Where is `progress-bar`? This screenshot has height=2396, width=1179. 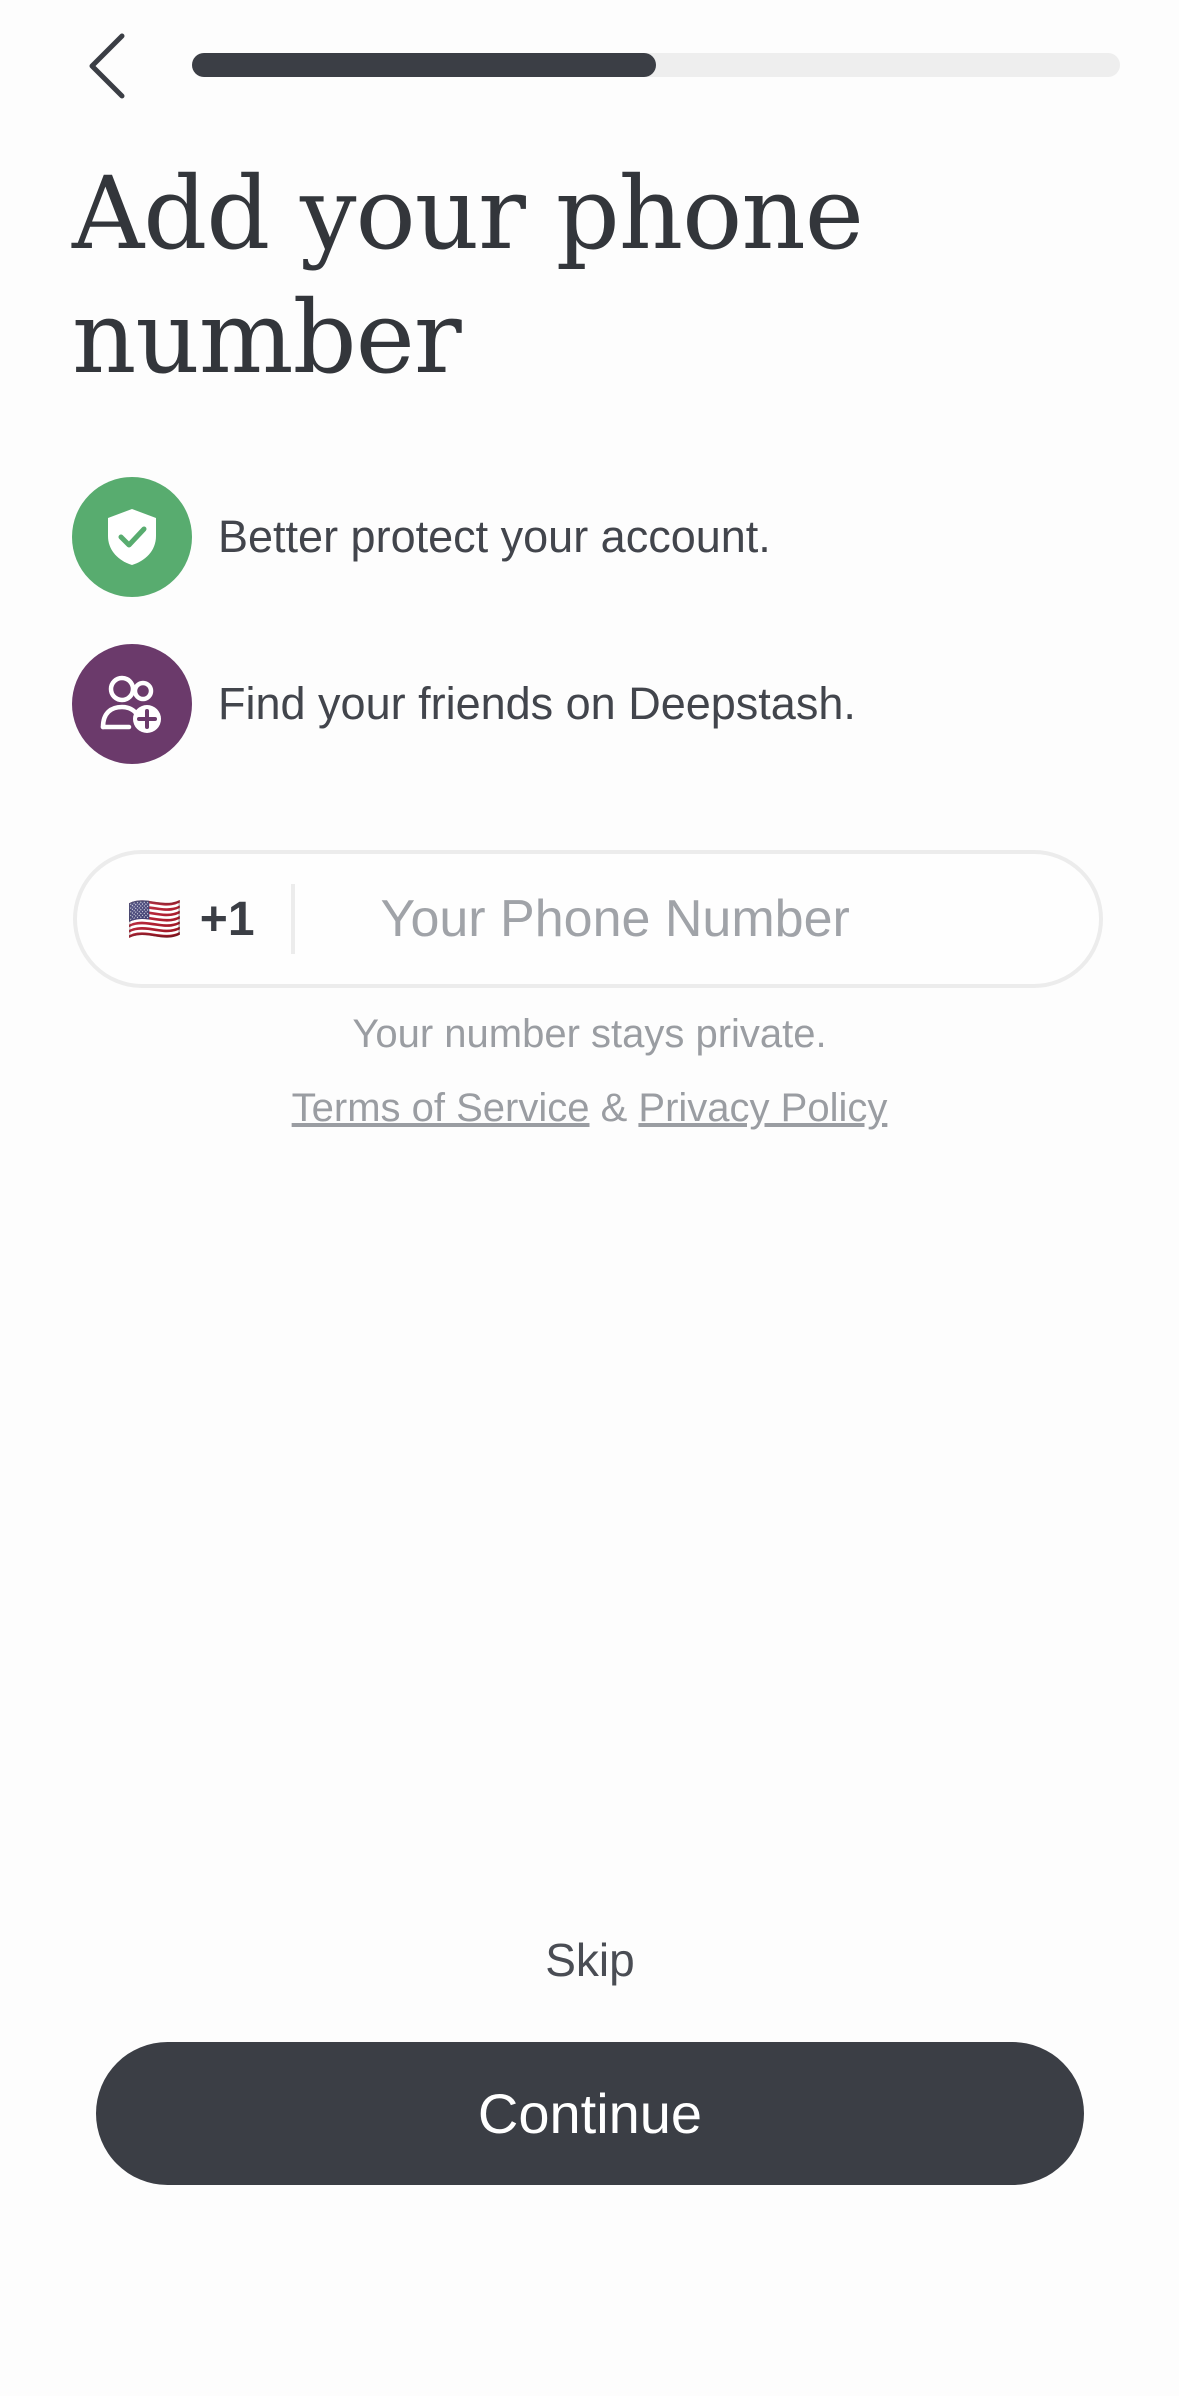 progress-bar is located at coordinates (656, 65).